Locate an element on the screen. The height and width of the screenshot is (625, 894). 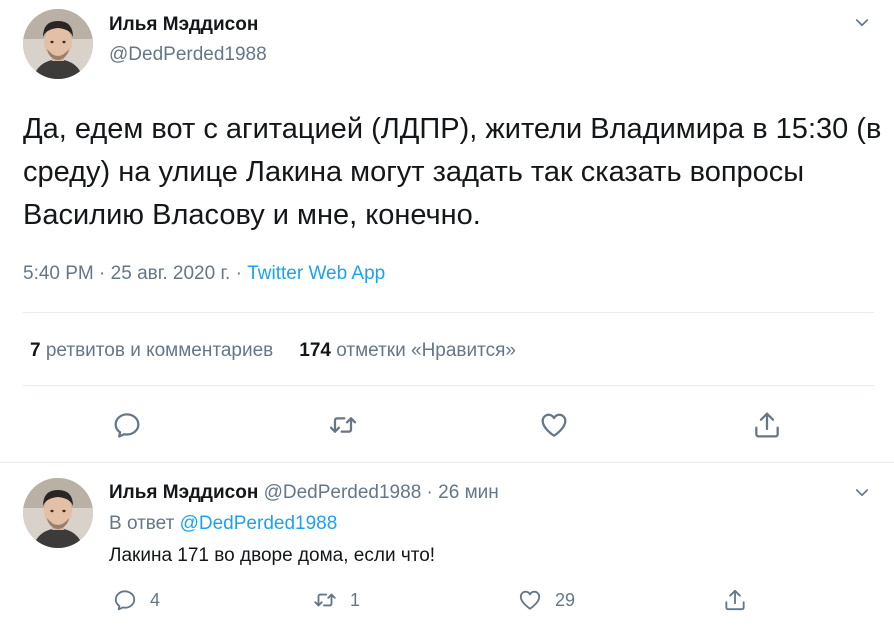
tweet-date: 25 авг. 2020 г. is located at coordinates (171, 273).